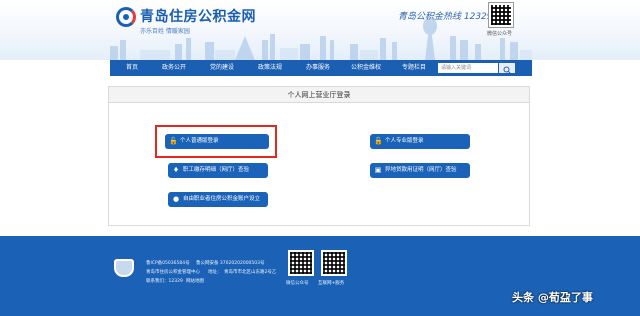 This screenshot has width=640, height=316. Describe the element at coordinates (174, 68) in the screenshot. I see `nav-item-gov-affairs: 政务公开` at that location.